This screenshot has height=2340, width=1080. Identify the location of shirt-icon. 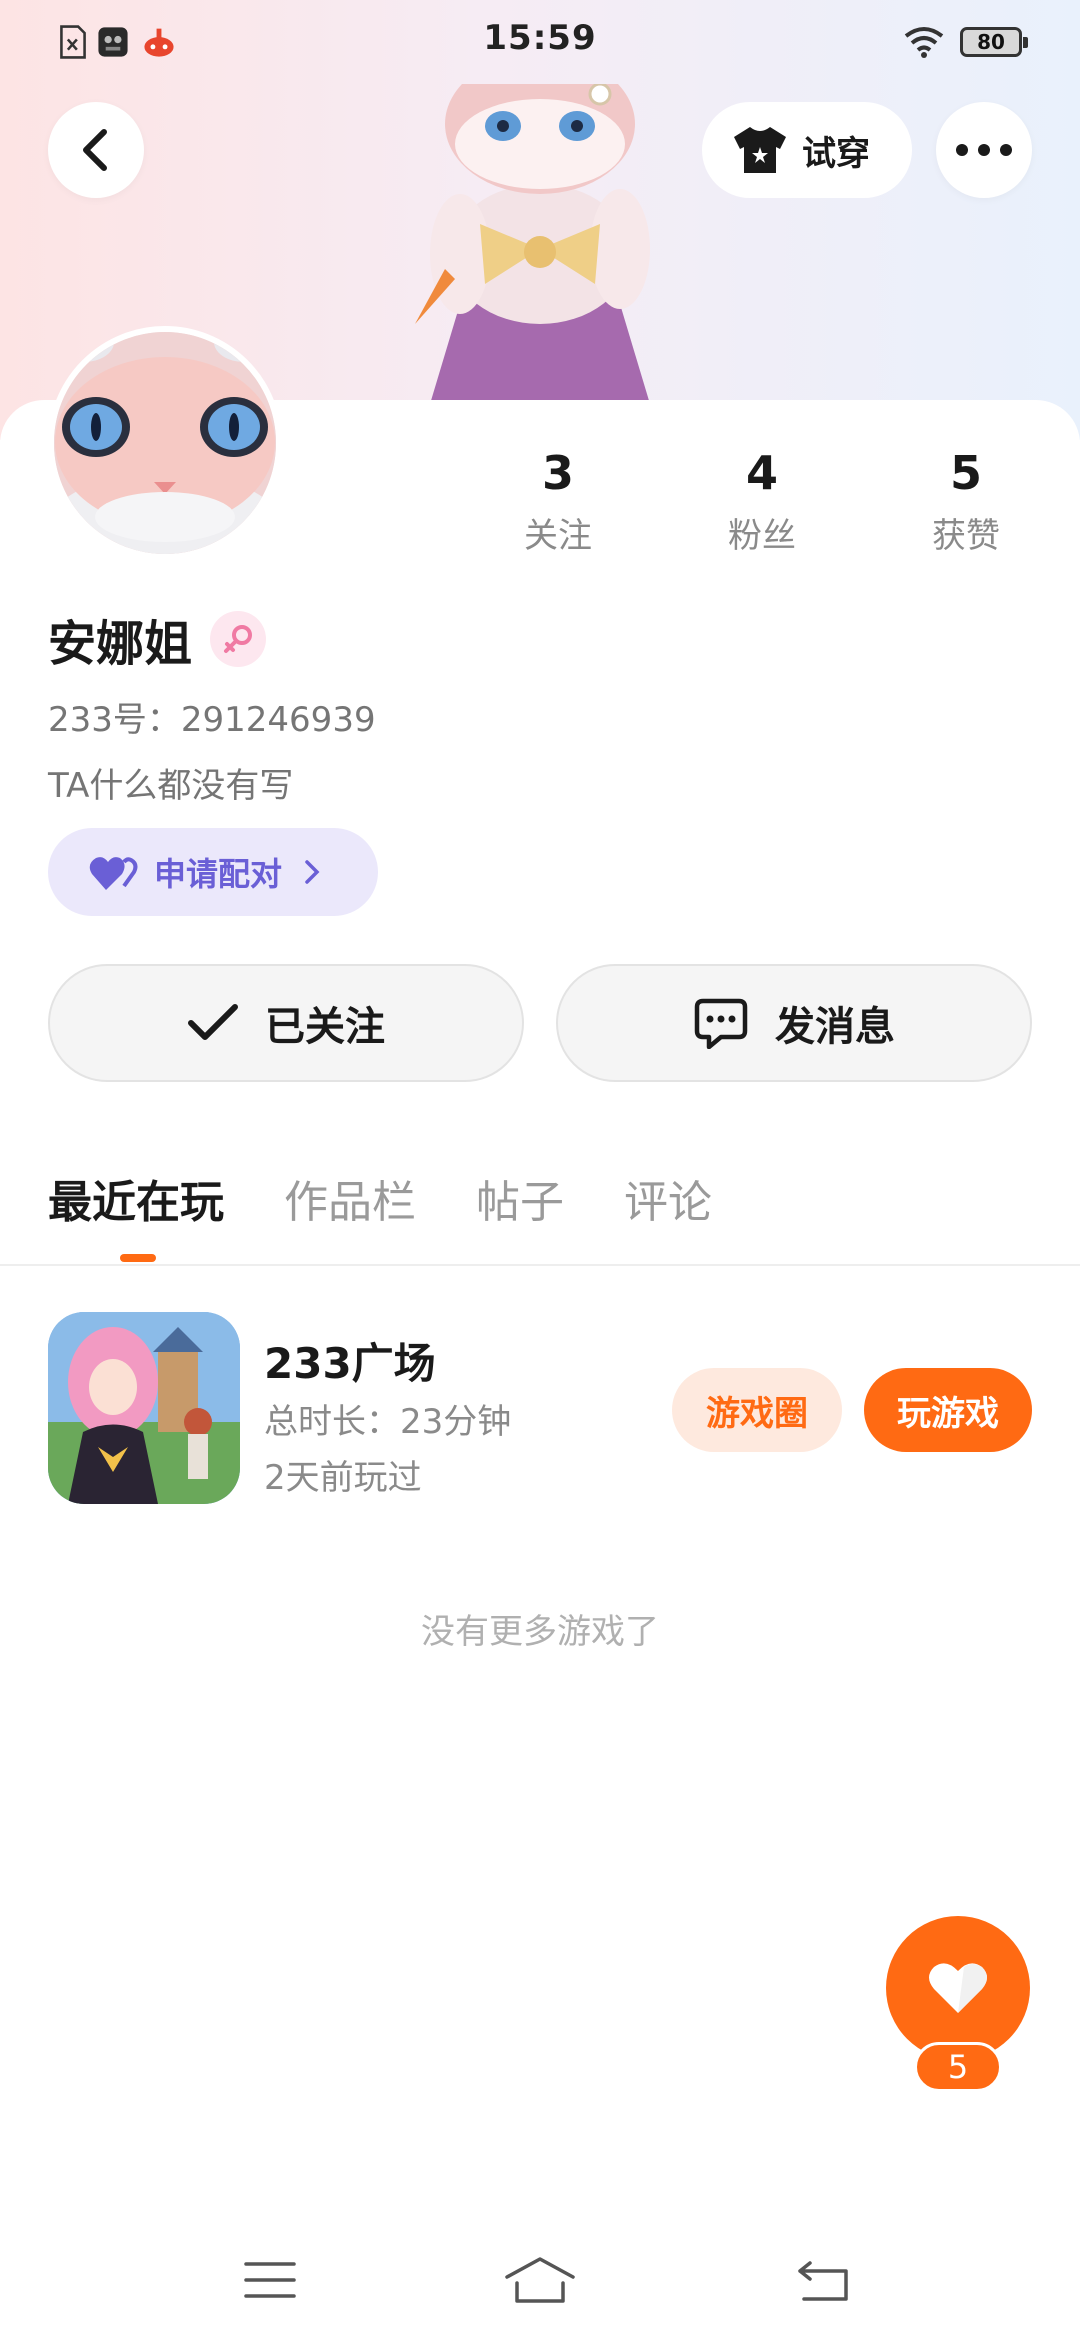
(760, 150).